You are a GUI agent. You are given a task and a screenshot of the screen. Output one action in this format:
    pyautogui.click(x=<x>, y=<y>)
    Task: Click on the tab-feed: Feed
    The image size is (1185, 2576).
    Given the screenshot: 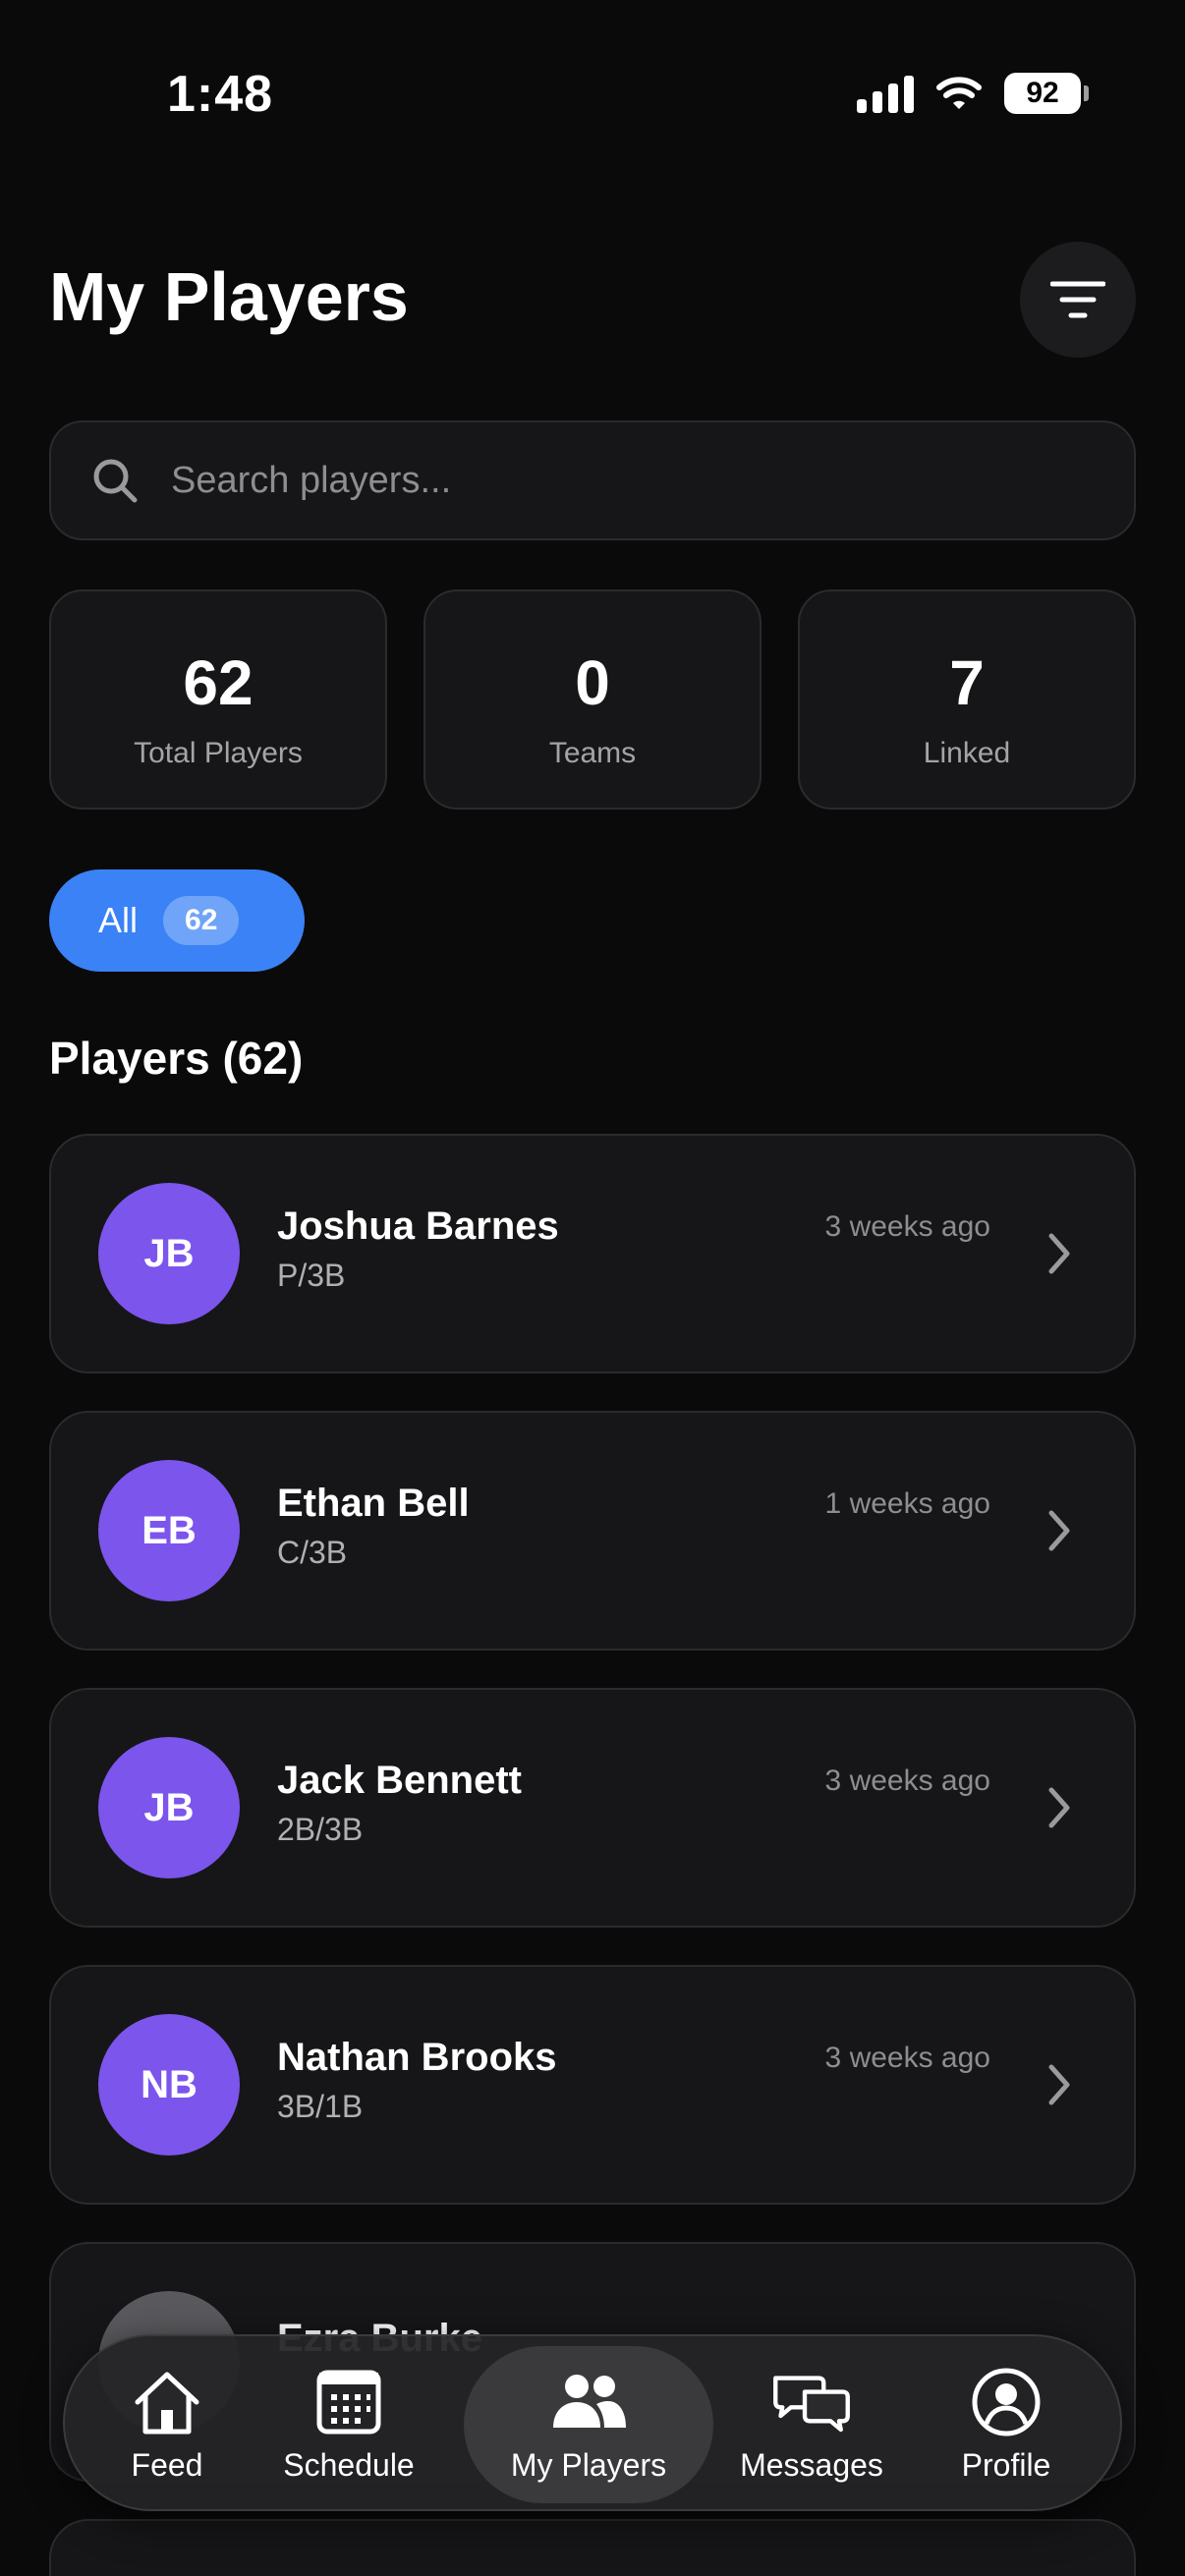 What is the action you would take?
    pyautogui.click(x=168, y=2424)
    